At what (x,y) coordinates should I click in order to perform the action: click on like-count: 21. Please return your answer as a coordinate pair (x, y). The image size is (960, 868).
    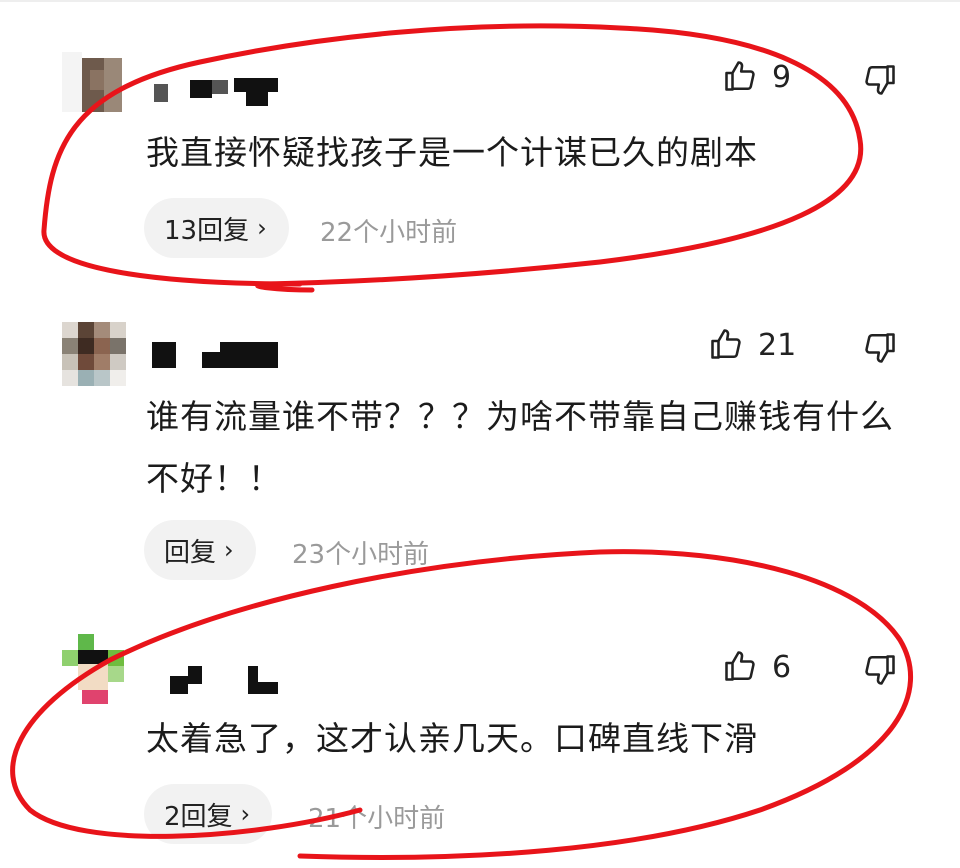
    Looking at the image, I should click on (777, 345).